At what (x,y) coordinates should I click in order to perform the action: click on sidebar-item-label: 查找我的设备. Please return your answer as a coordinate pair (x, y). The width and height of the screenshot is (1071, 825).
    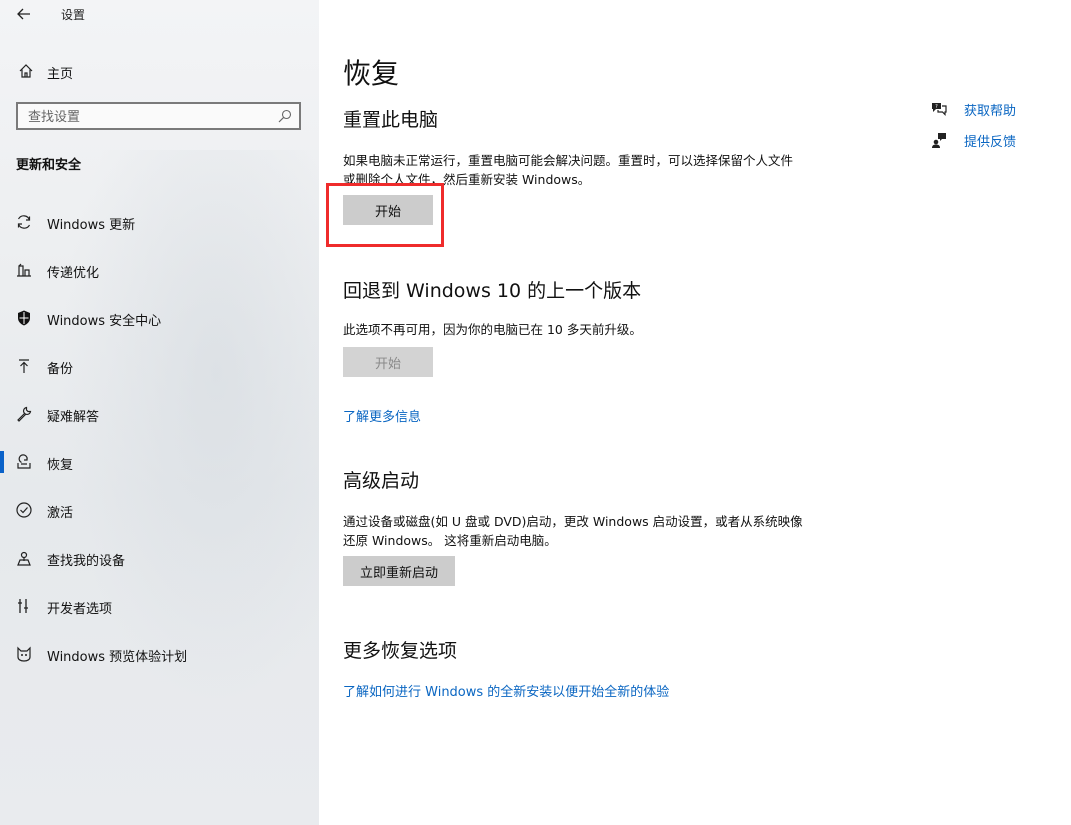
    Looking at the image, I should click on (86, 561).